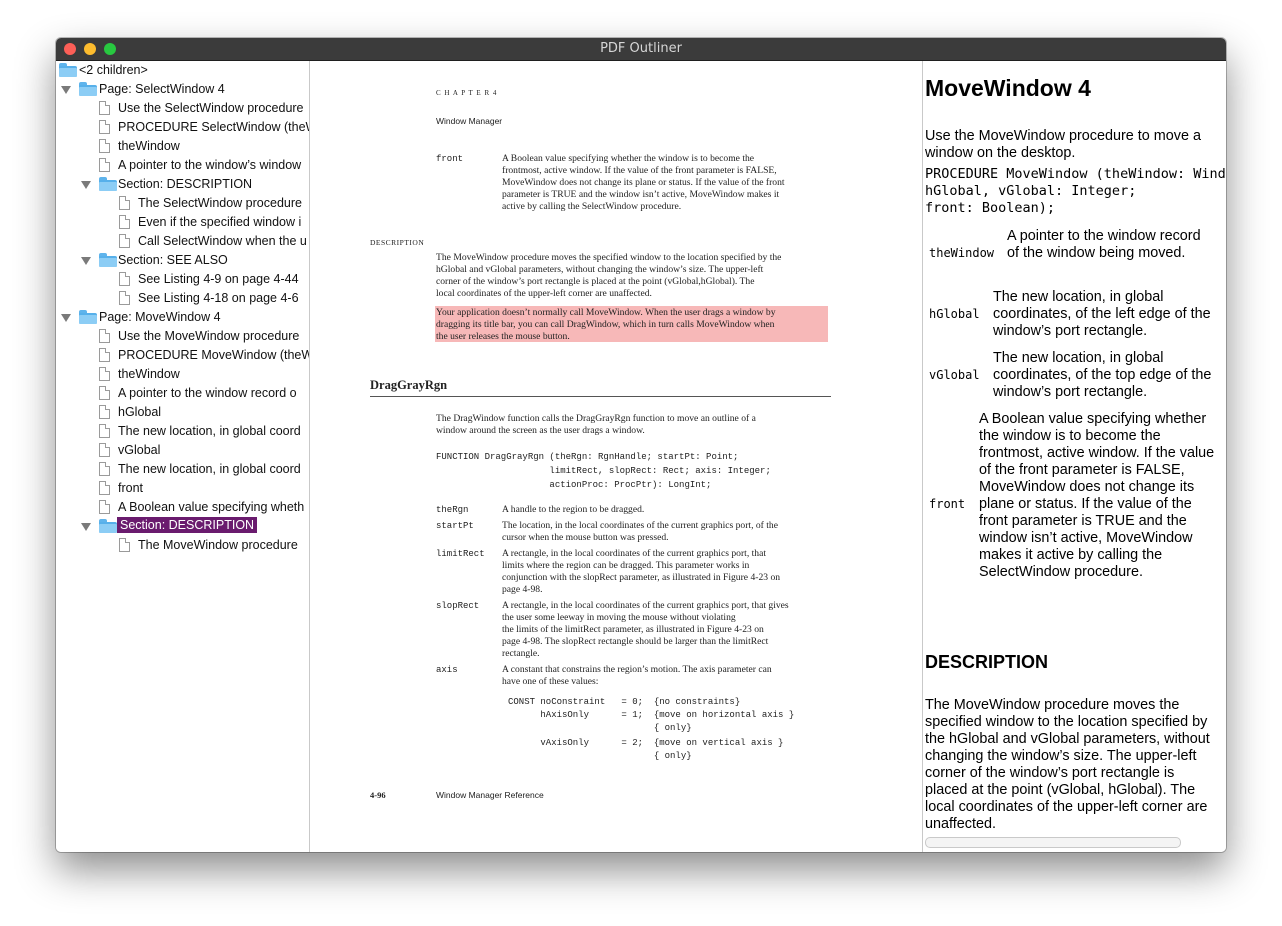  What do you see at coordinates (113, 70) in the screenshot?
I see `outline-row-label: <2 children>` at bounding box center [113, 70].